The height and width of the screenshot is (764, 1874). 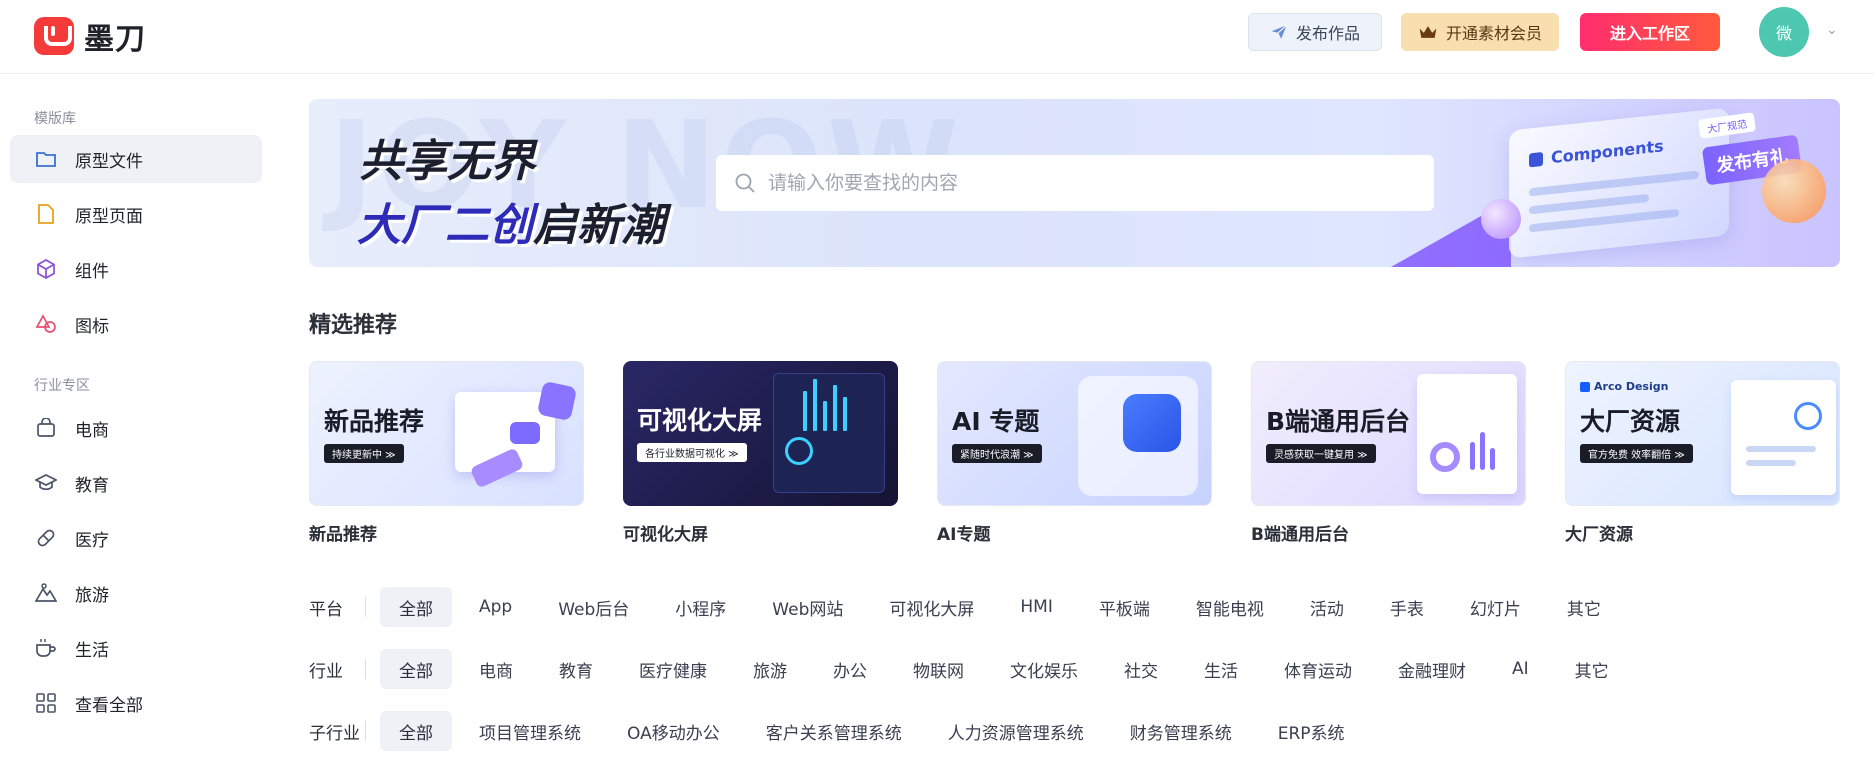 What do you see at coordinates (673, 731) in the screenshot?
I see `chip: OA移动办公` at bounding box center [673, 731].